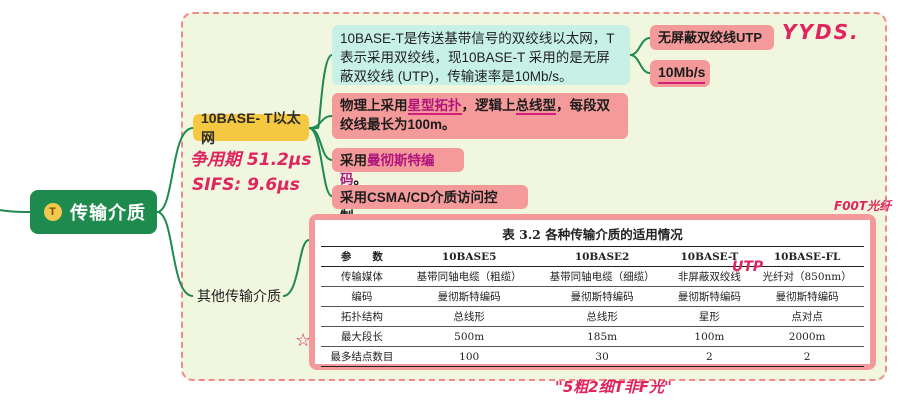  Describe the element at coordinates (246, 185) in the screenshot. I see `handwritten-sifs: SIFS: 9.6μs` at that location.